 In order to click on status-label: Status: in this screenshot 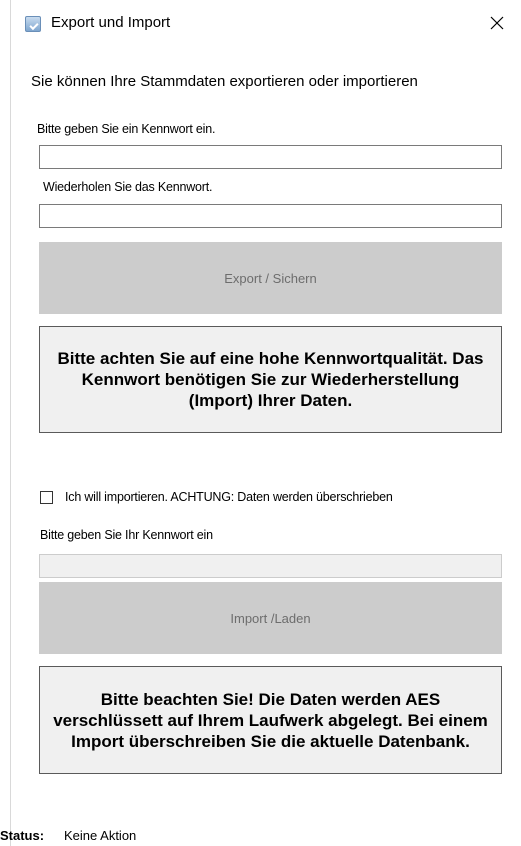, I will do `click(22, 835)`.